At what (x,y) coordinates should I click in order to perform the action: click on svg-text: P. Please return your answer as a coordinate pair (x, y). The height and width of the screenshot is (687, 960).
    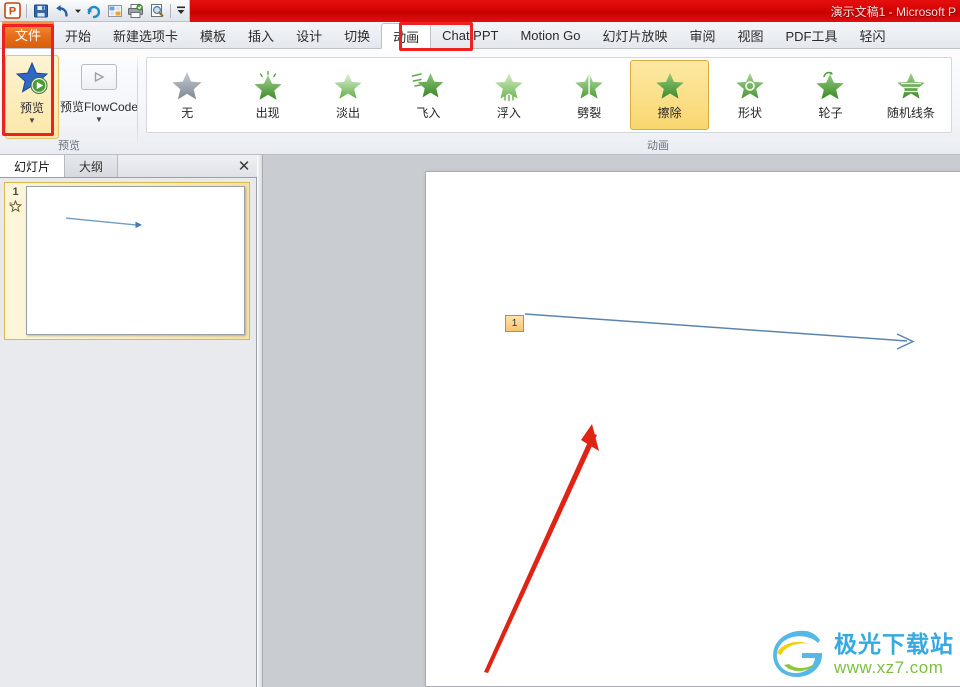
    Looking at the image, I should click on (12, 12).